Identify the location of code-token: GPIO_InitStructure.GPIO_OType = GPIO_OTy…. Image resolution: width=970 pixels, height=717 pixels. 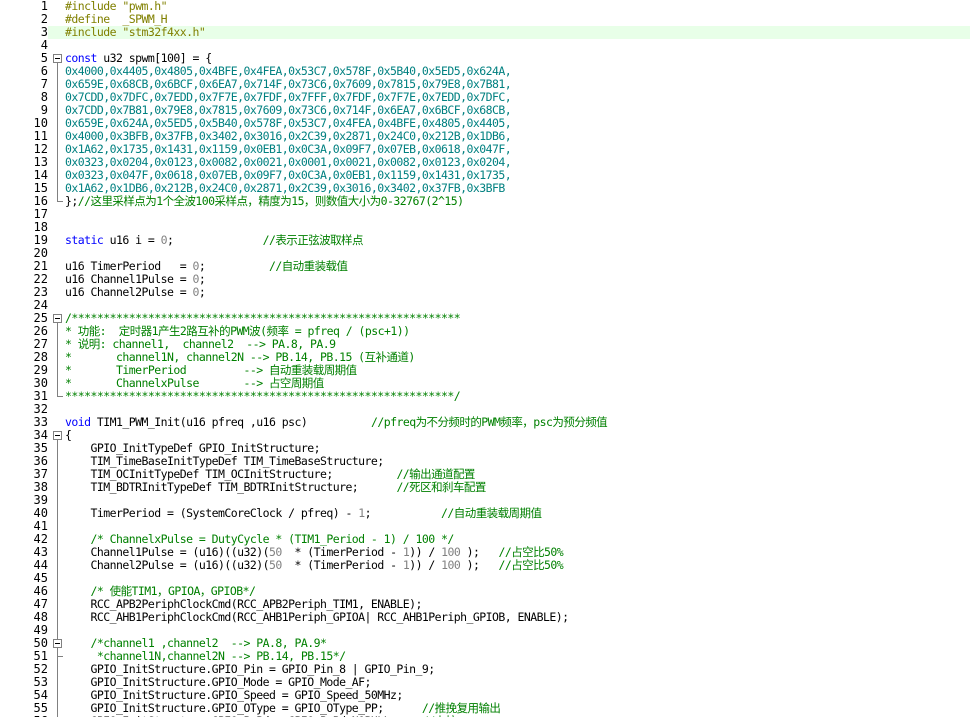
(243, 708).